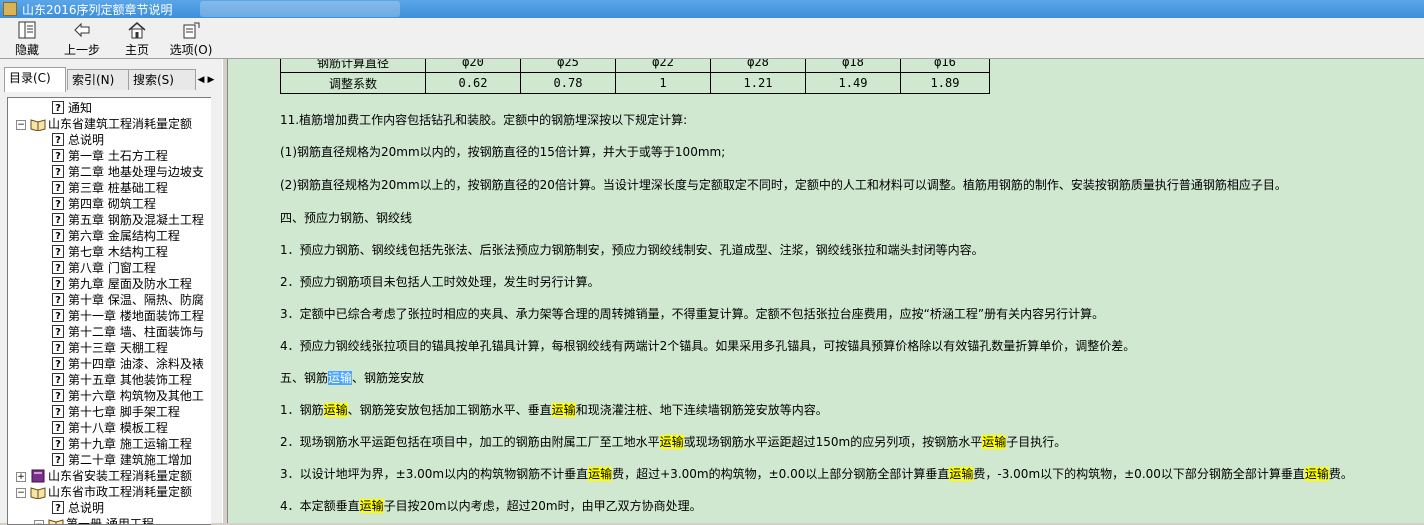 The image size is (1424, 525). I want to click on tree-item: ? 第十二章 墙、柱面装饰与, so click(108, 332).